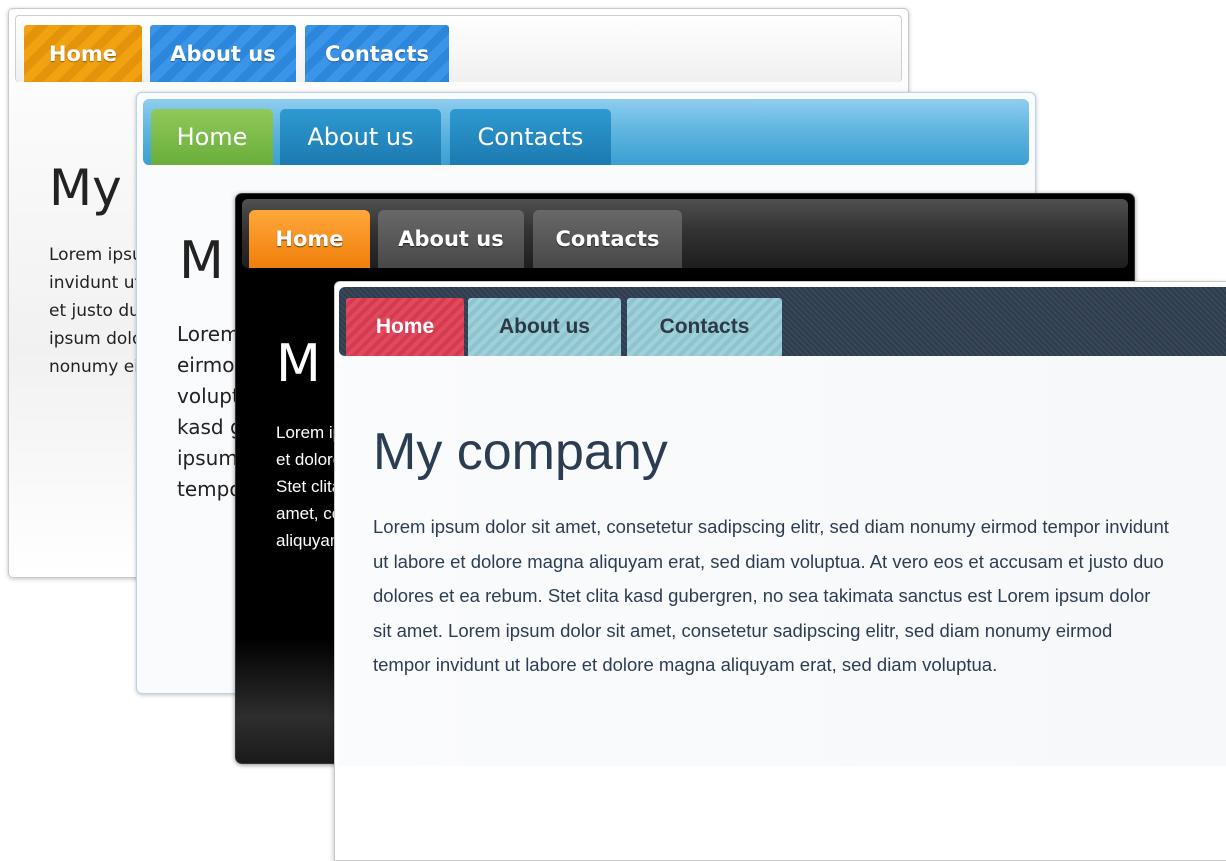  What do you see at coordinates (520, 452) in the screenshot?
I see `page-title: My company` at bounding box center [520, 452].